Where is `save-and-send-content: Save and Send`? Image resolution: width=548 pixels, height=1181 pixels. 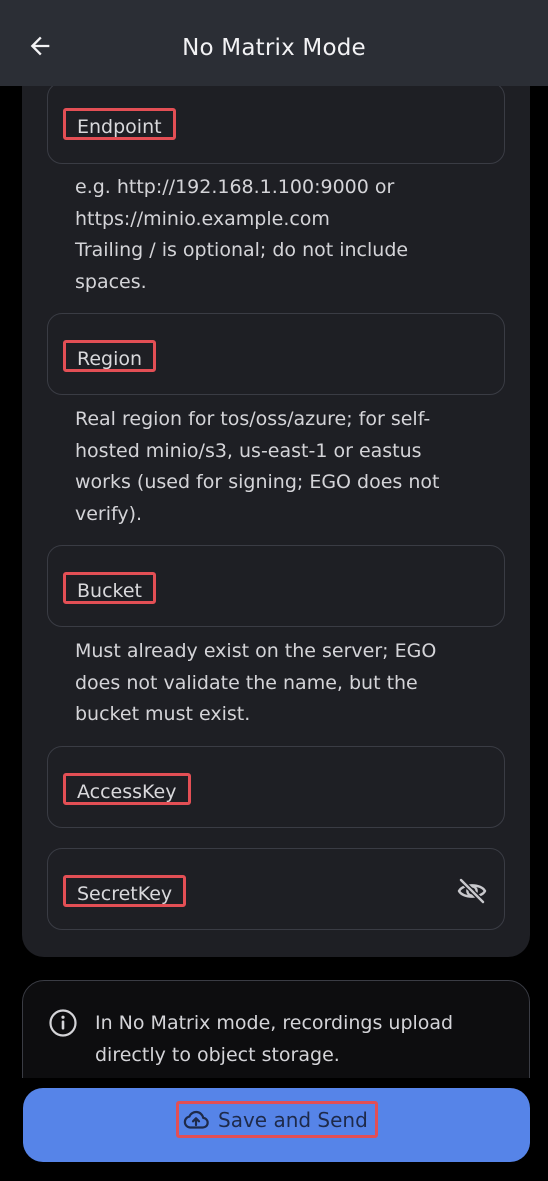 save-and-send-content: Save and Send is located at coordinates (277, 1119).